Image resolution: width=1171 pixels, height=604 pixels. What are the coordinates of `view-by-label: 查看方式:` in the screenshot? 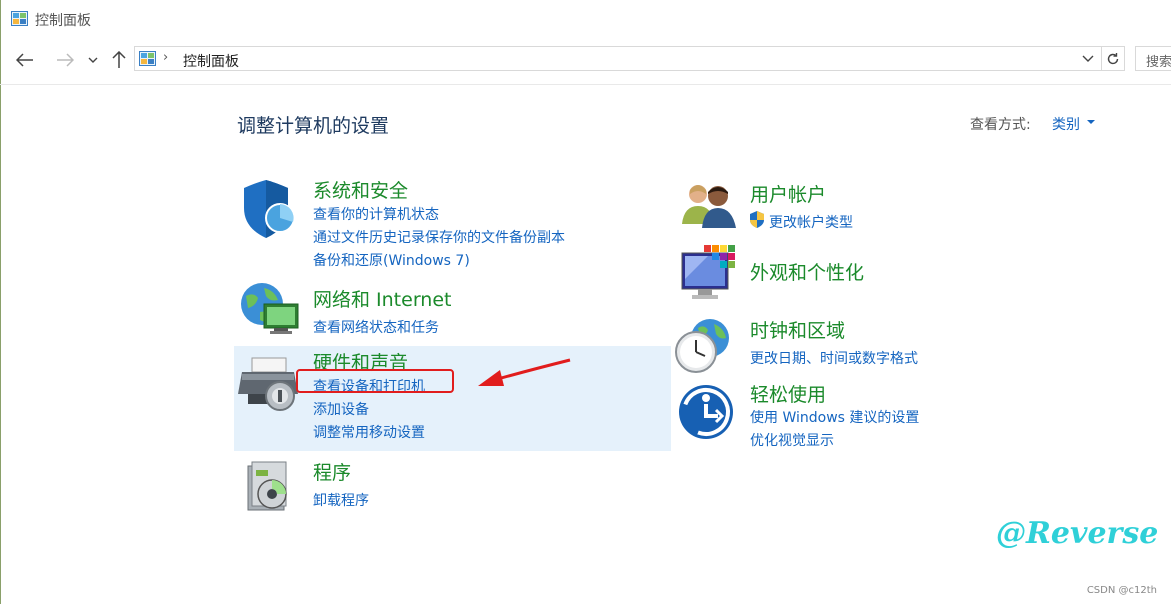 It's located at (1000, 125).